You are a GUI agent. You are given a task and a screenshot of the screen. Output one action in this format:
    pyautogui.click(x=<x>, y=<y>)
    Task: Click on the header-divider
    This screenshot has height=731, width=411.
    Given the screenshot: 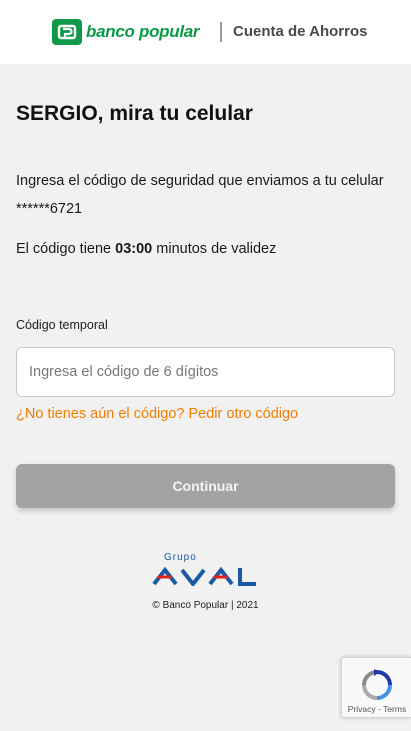 What is the action you would take?
    pyautogui.click(x=221, y=32)
    